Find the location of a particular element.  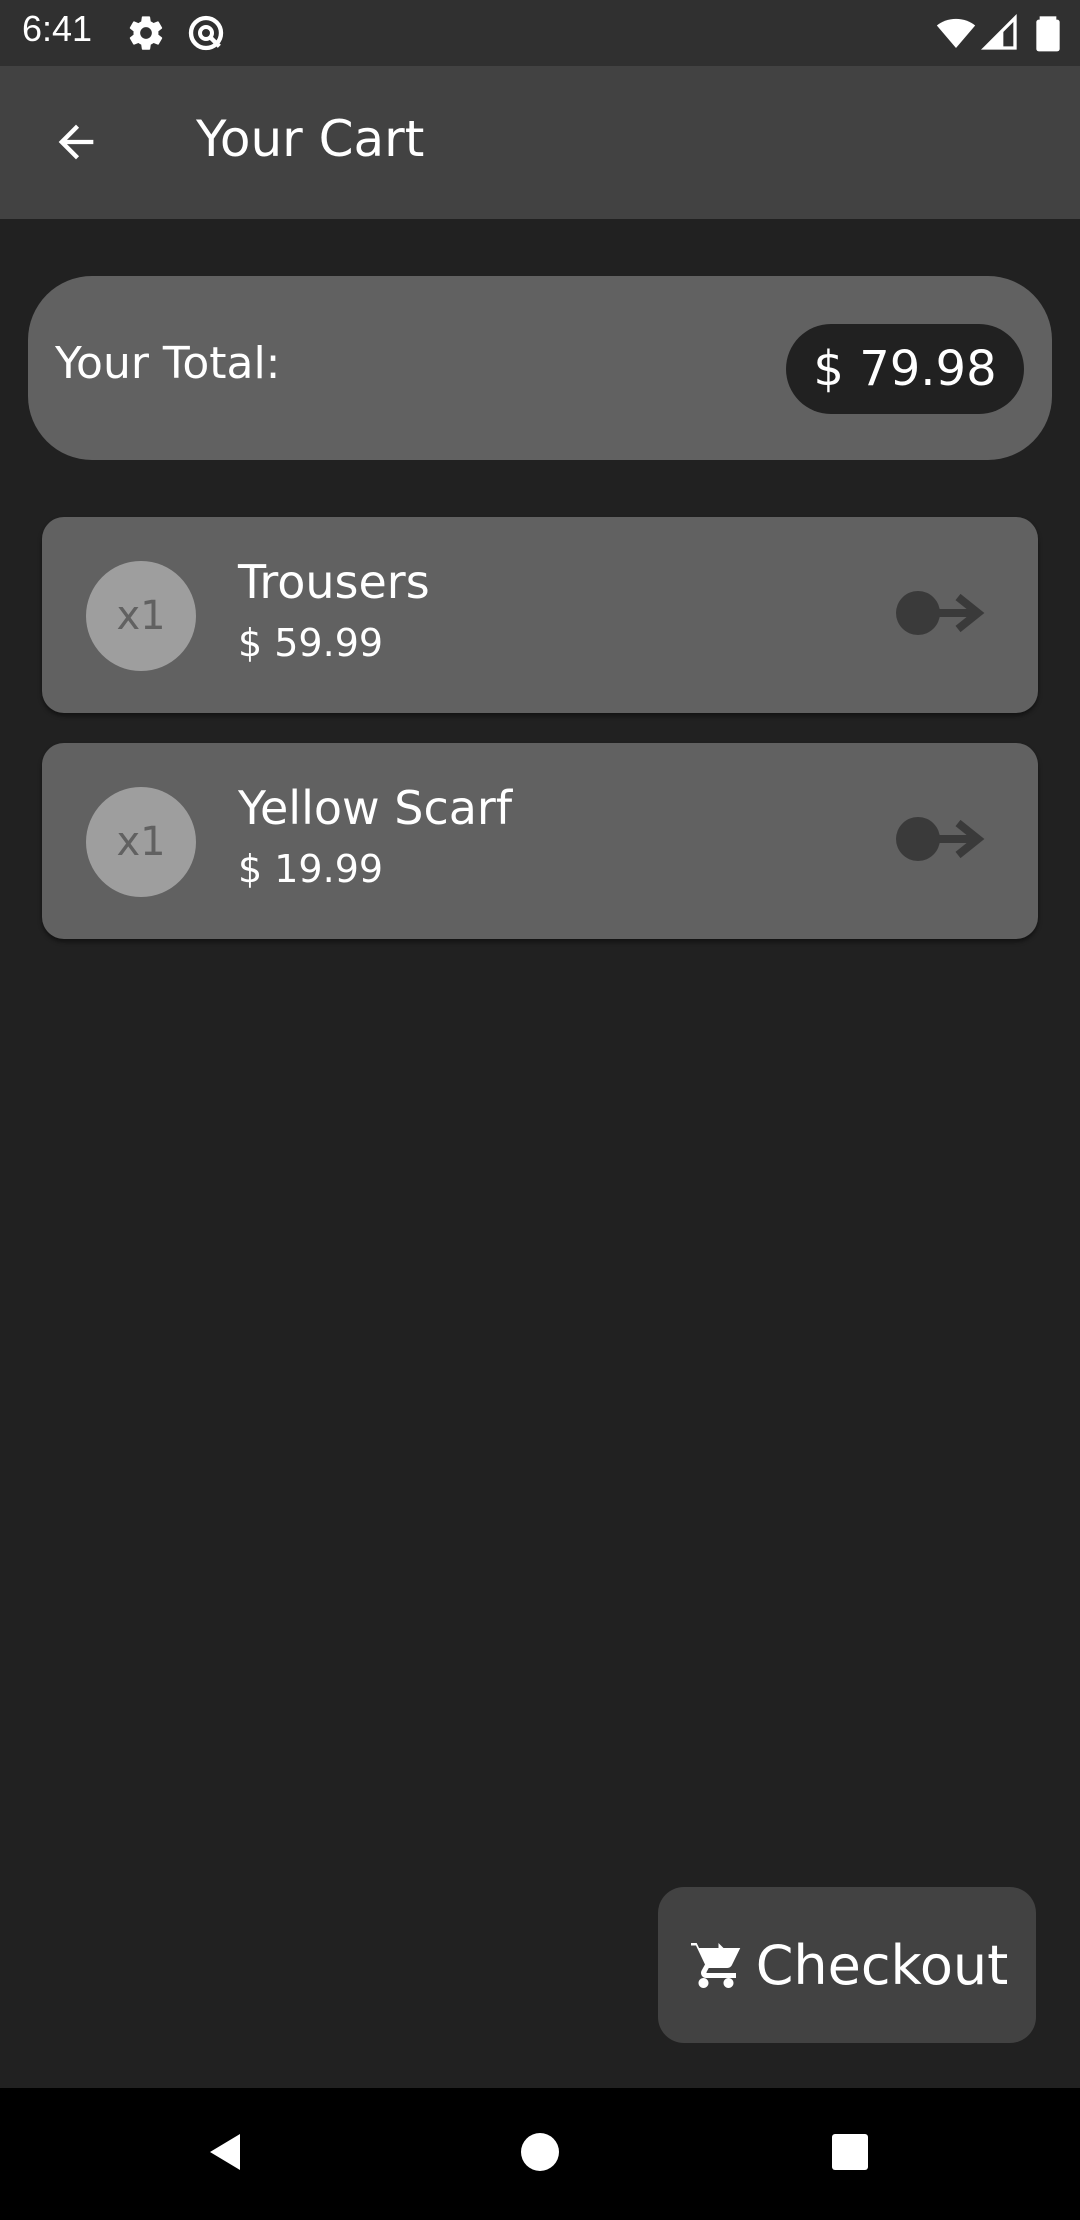

cart-item: x1 Yellow Scarf $ 19.99 is located at coordinates (540, 841).